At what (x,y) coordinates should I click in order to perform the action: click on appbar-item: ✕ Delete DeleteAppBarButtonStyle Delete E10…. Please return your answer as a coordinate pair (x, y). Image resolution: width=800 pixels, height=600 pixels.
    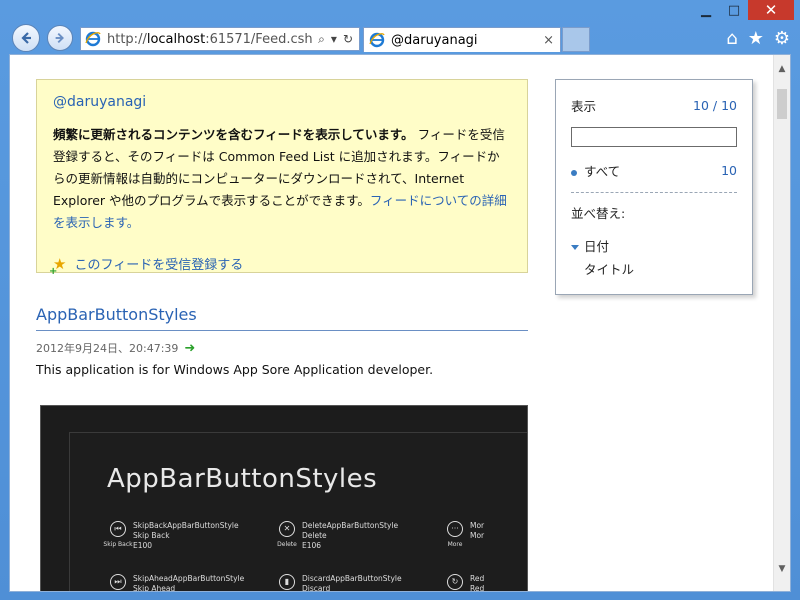
    Looking at the image, I should click on (338, 536).